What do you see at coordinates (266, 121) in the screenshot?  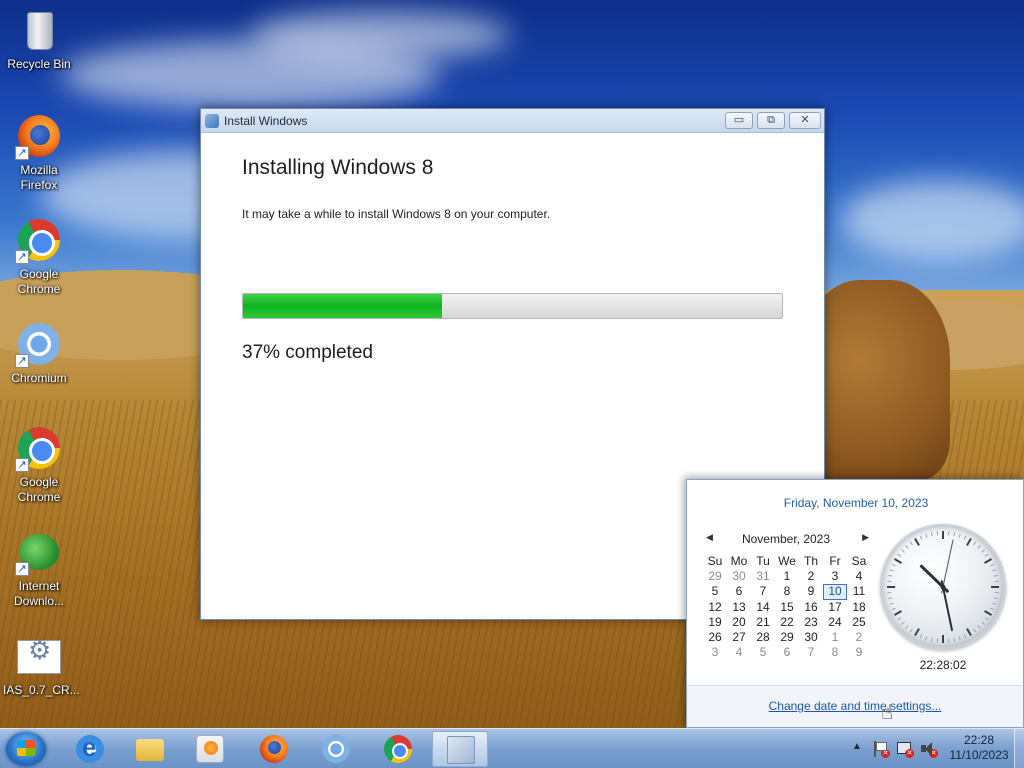 I see `window-title: Install Windows` at bounding box center [266, 121].